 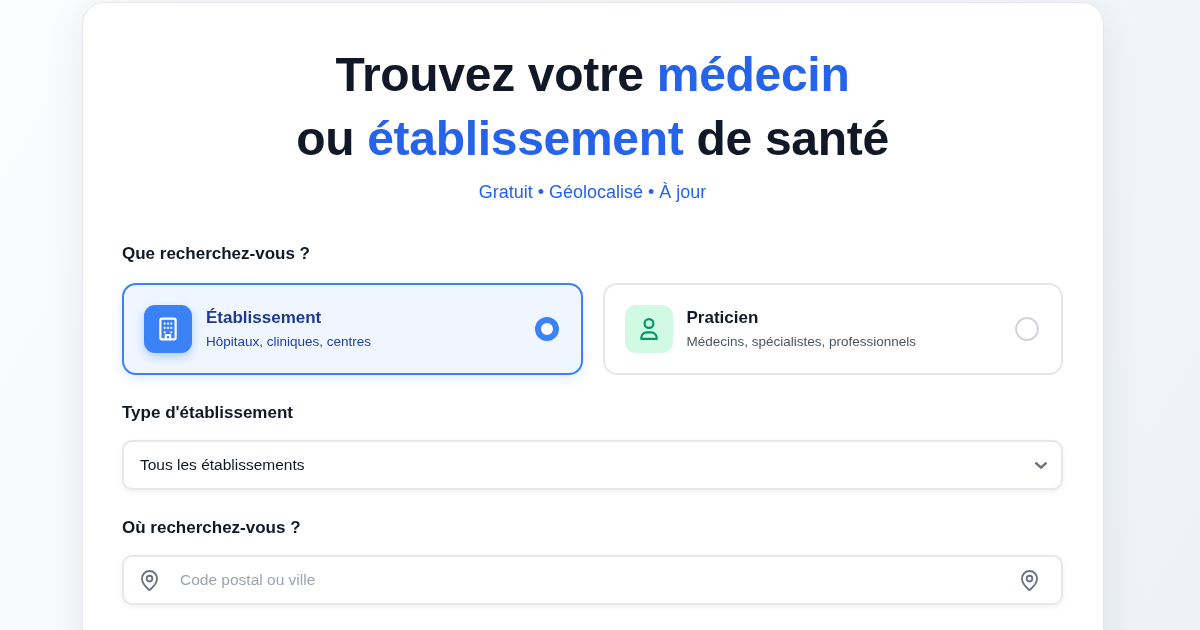 I want to click on establishment-type-select: Tous les établissements, so click(x=592, y=465).